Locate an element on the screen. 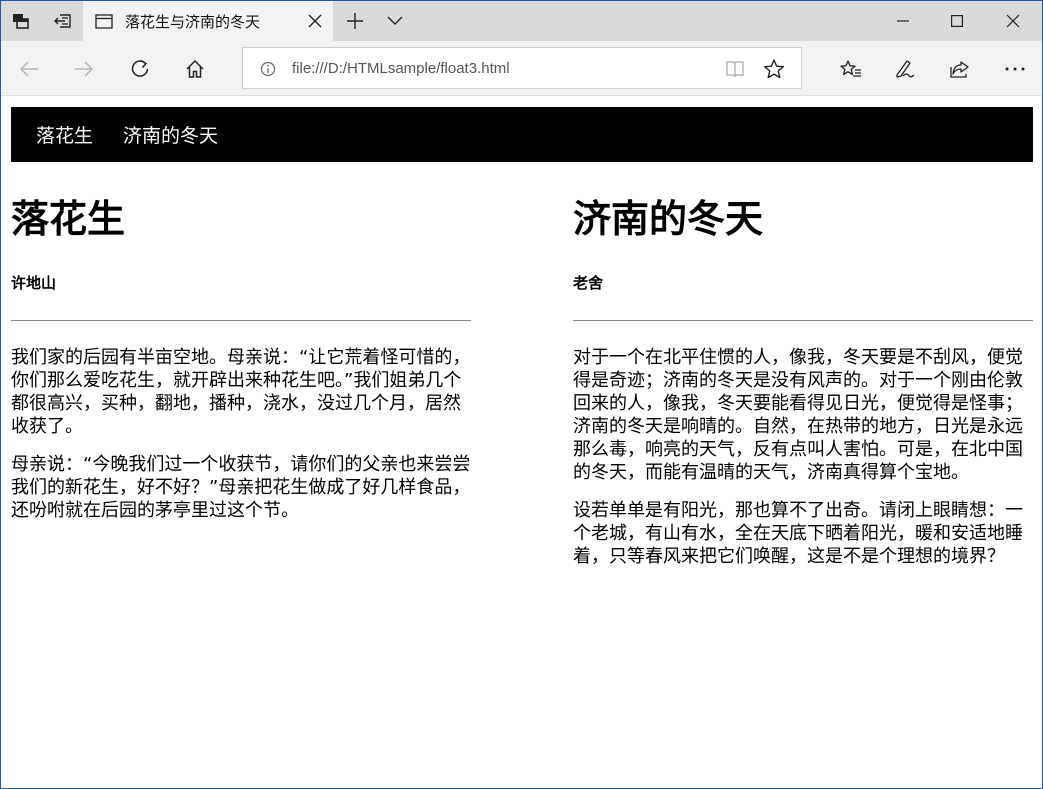 The width and height of the screenshot is (1043, 789). web-note-pen-icon is located at coordinates (905, 69).